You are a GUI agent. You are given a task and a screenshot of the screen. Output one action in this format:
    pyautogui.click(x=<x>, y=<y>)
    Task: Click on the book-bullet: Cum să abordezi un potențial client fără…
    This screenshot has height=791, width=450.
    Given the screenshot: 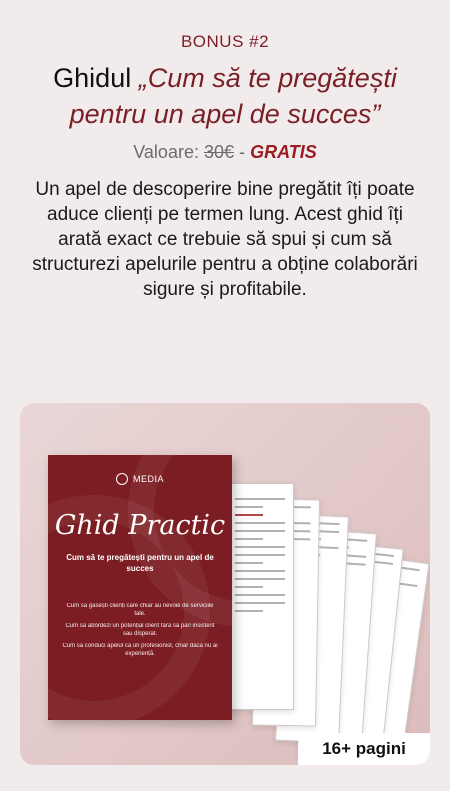 What is the action you would take?
    pyautogui.click(x=140, y=630)
    